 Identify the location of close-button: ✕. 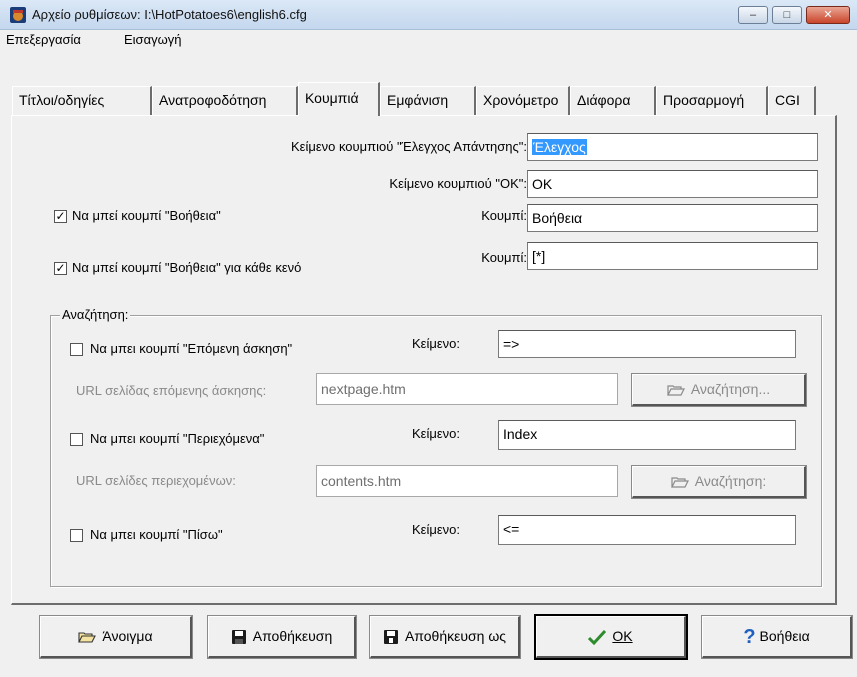
(828, 15).